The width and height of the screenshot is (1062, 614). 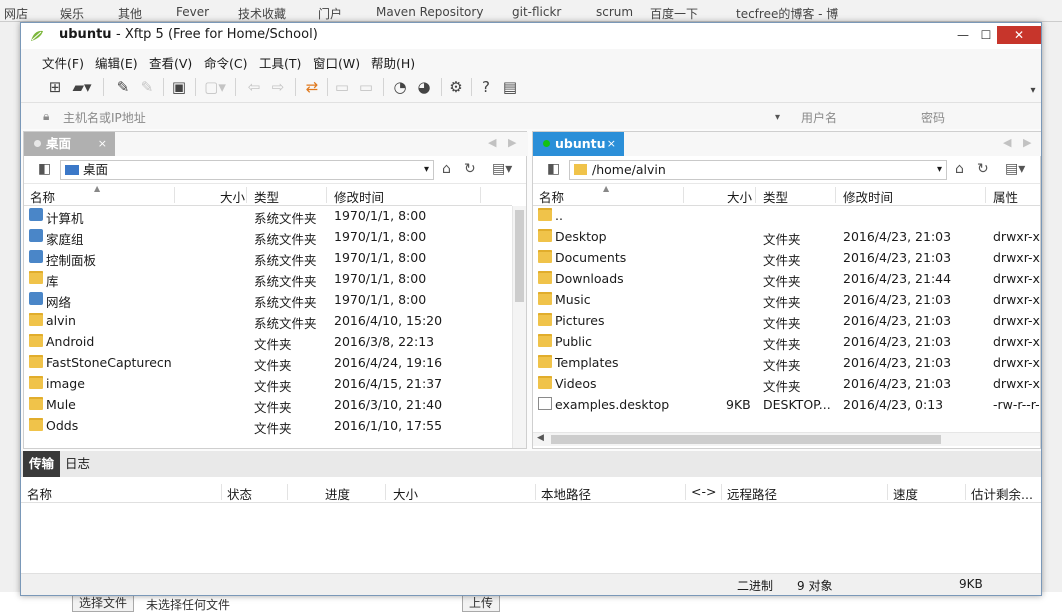 What do you see at coordinates (703, 491) in the screenshot?
I see `column-direction: <->` at bounding box center [703, 491].